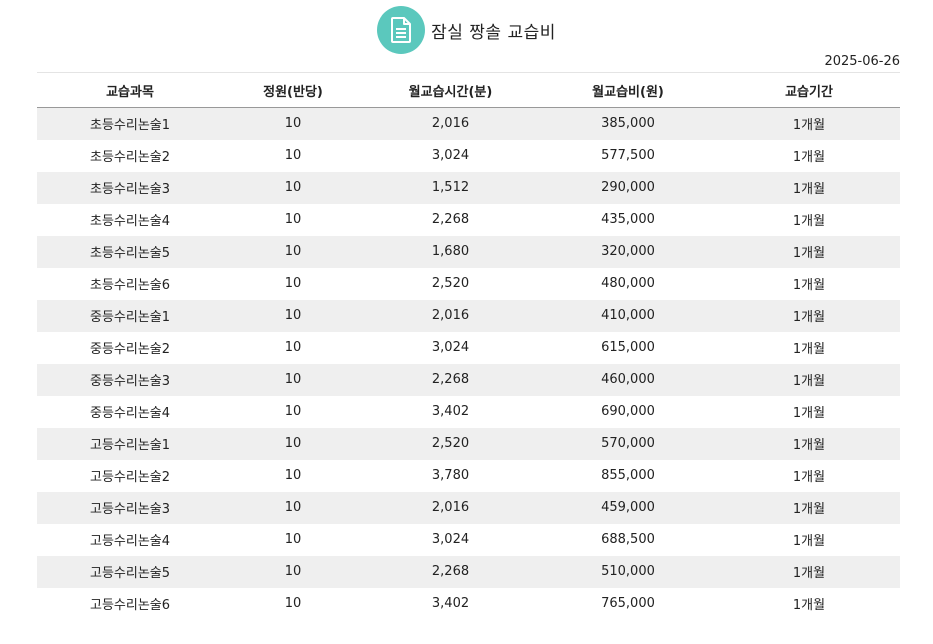 The height and width of the screenshot is (644, 933). What do you see at coordinates (628, 379) in the screenshot?
I see `cell-monthly-fee: 460,000` at bounding box center [628, 379].